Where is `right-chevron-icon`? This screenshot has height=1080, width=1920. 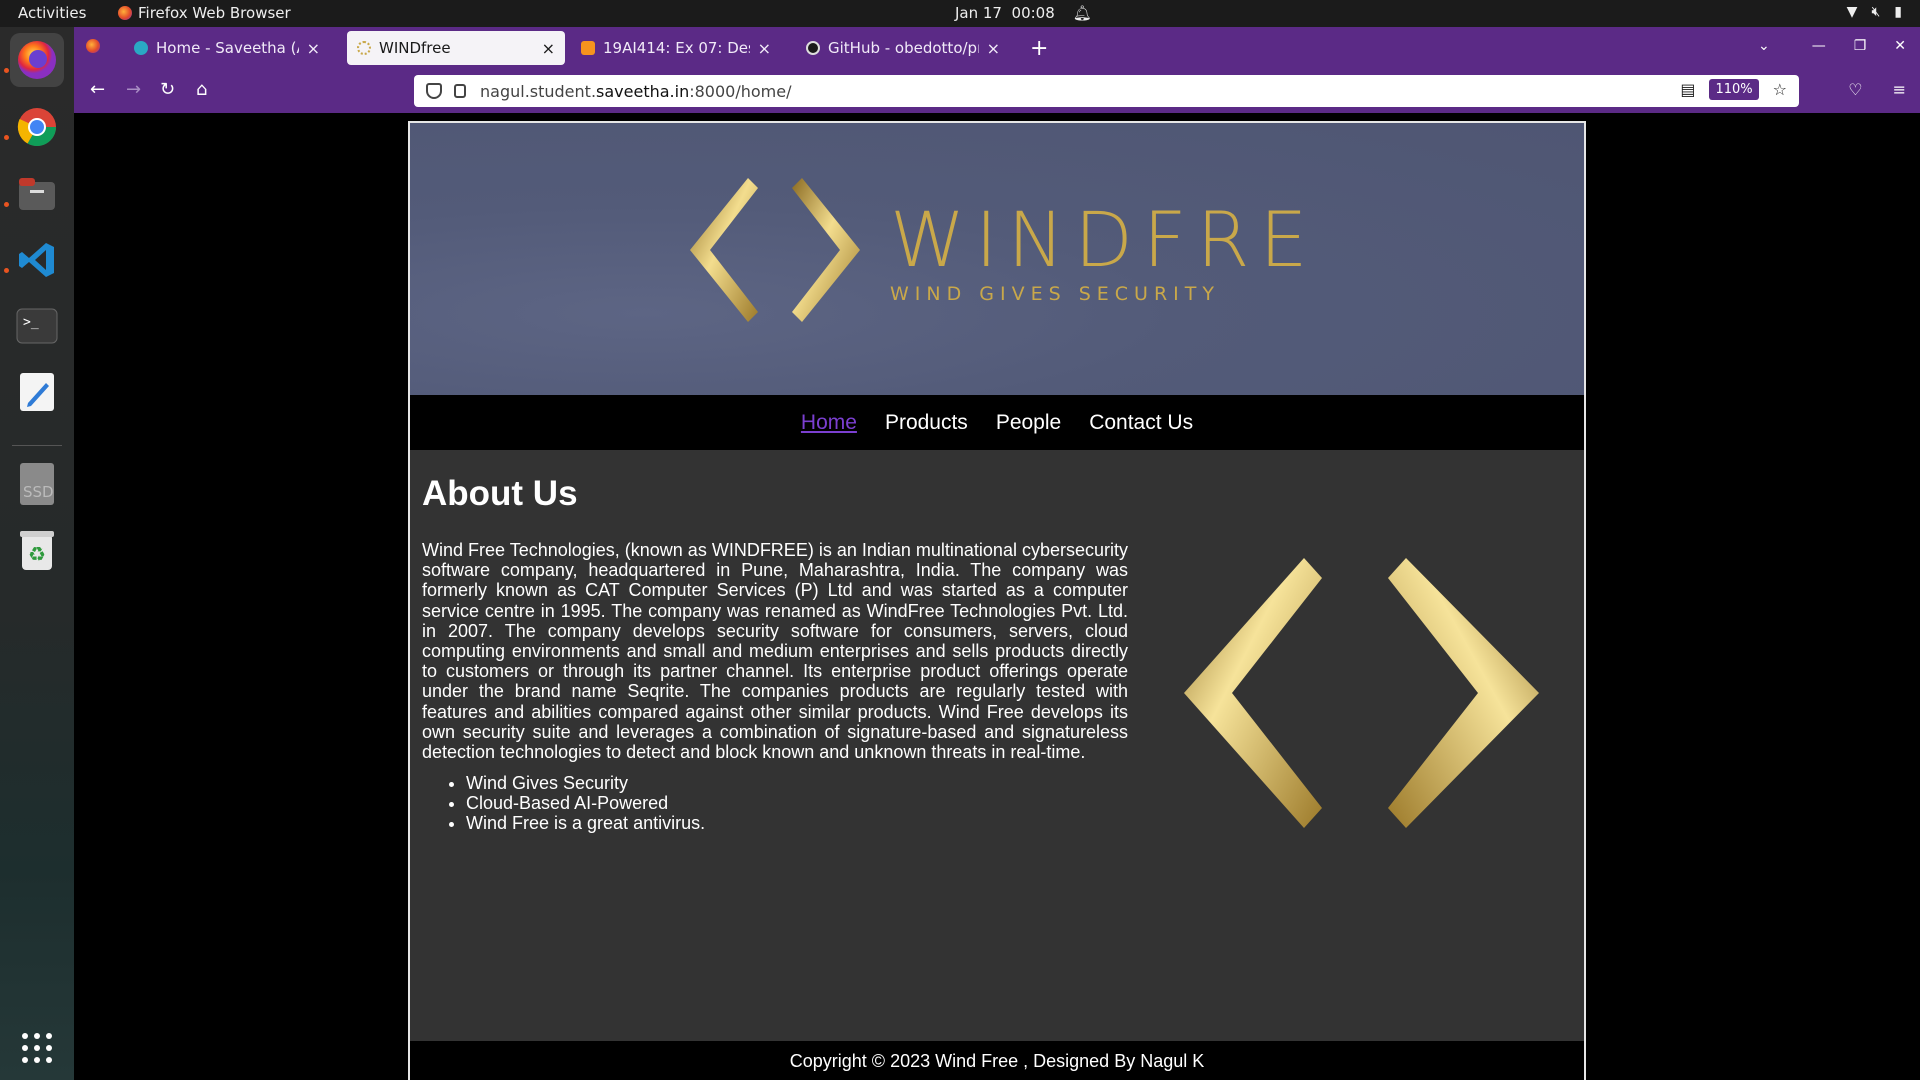 right-chevron-icon is located at coordinates (826, 250).